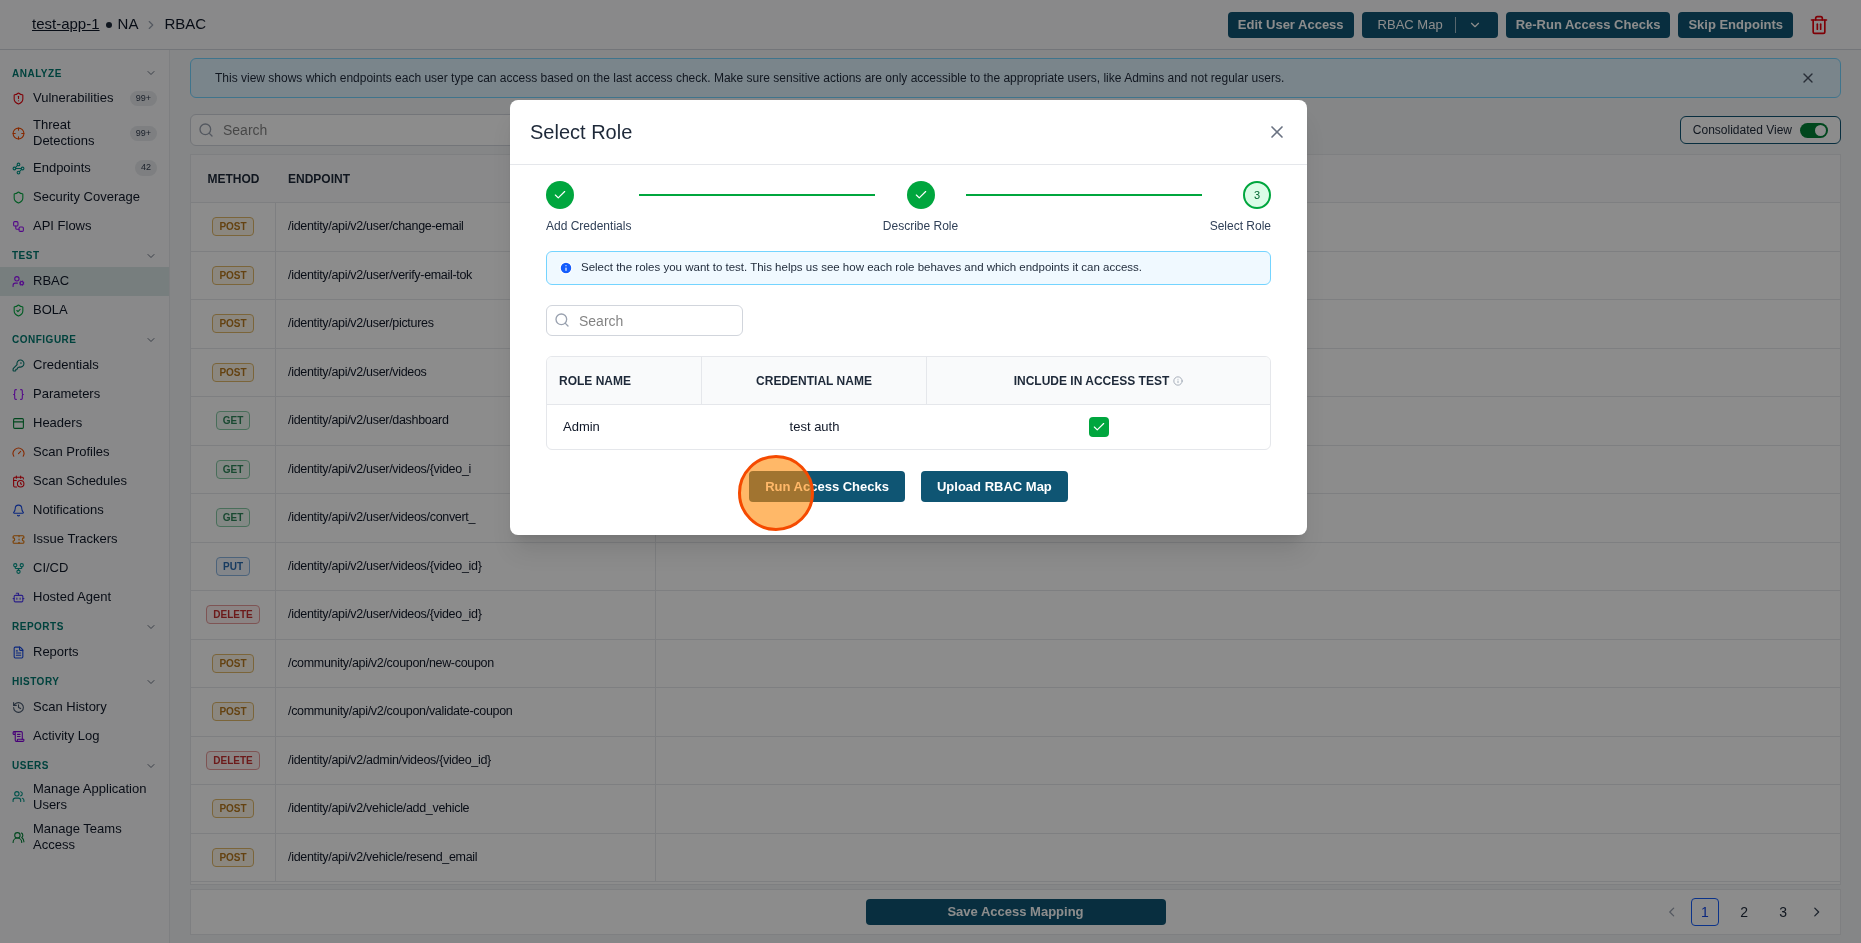  Describe the element at coordinates (233, 566) in the screenshot. I see `method-badge: PUT` at that location.